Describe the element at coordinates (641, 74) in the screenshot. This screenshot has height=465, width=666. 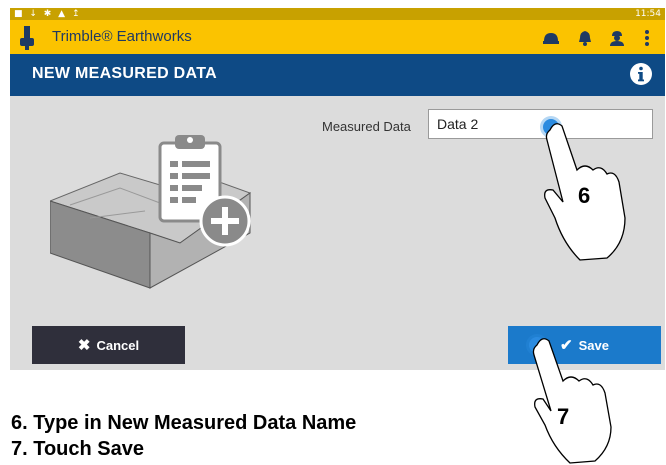
I see `info-icon` at that location.